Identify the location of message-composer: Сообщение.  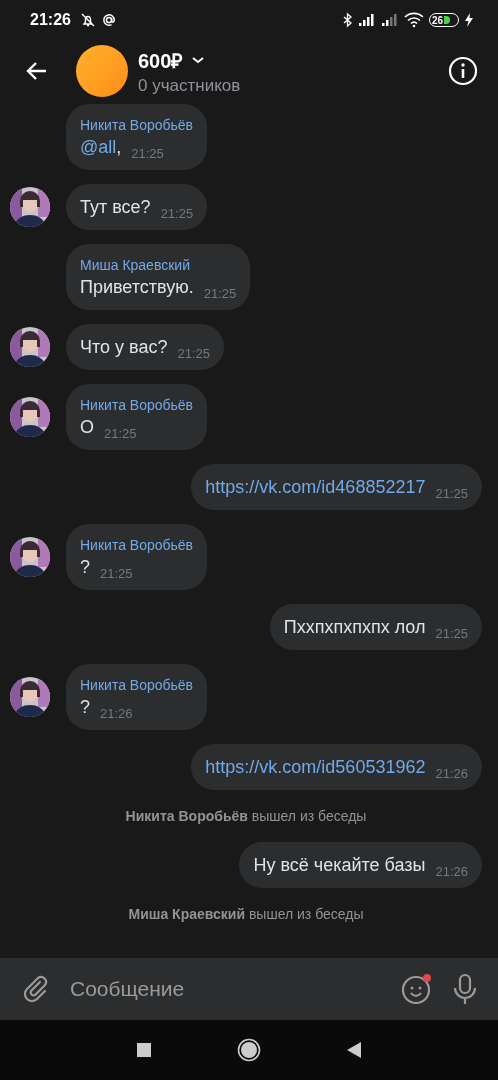
(249, 989).